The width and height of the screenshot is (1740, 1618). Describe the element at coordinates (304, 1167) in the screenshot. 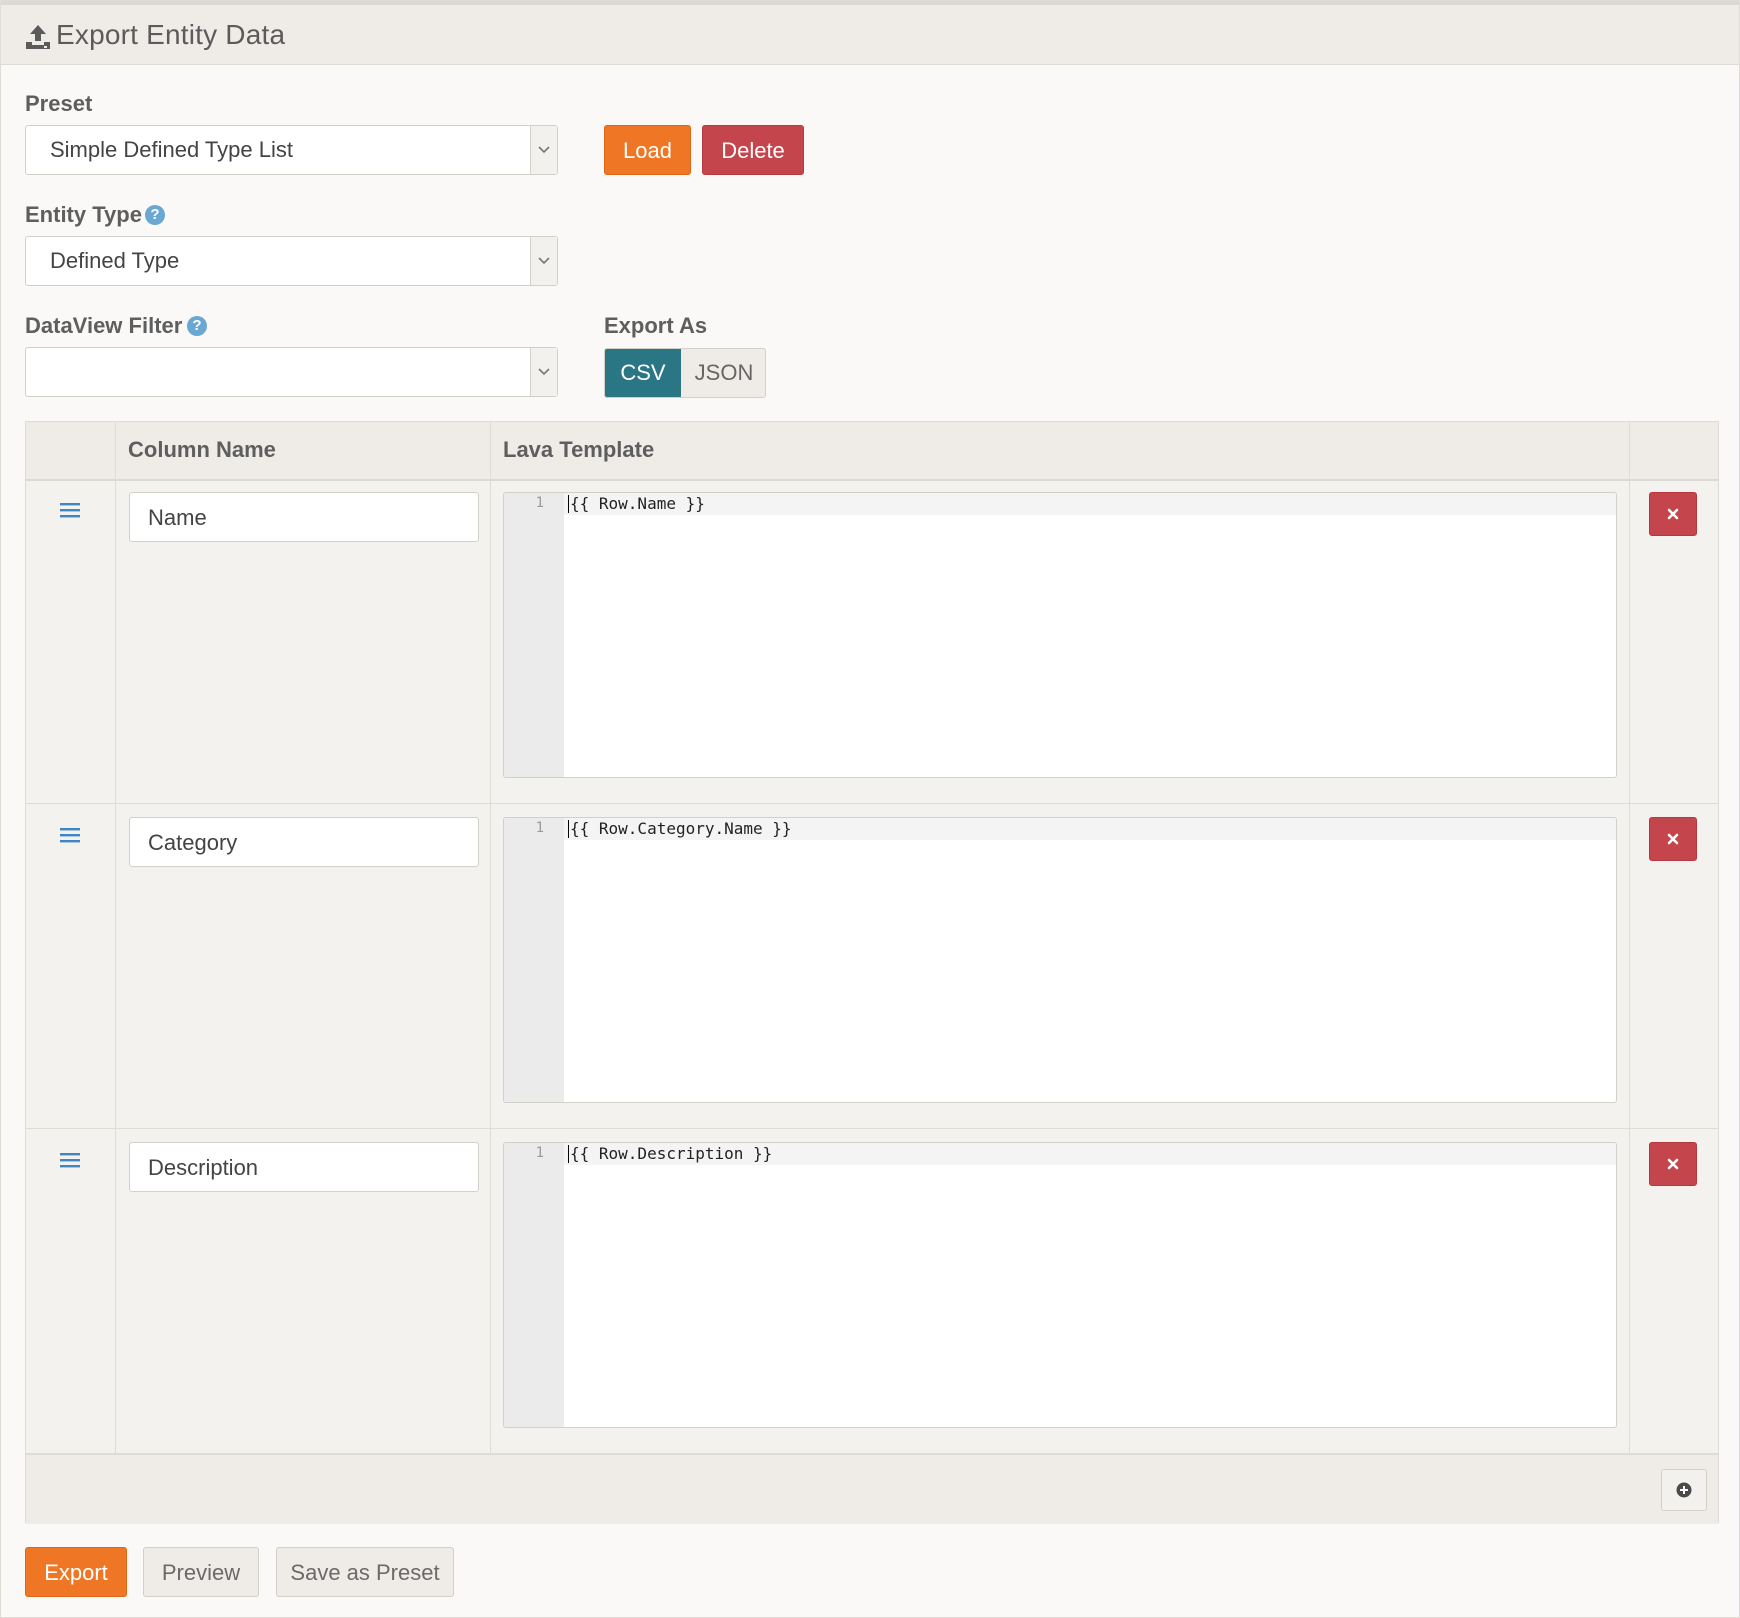

I see `column-name-input: Description` at that location.